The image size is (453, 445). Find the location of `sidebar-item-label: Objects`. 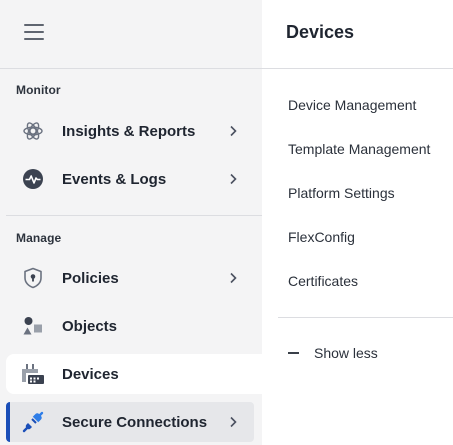

sidebar-item-label: Objects is located at coordinates (90, 326).